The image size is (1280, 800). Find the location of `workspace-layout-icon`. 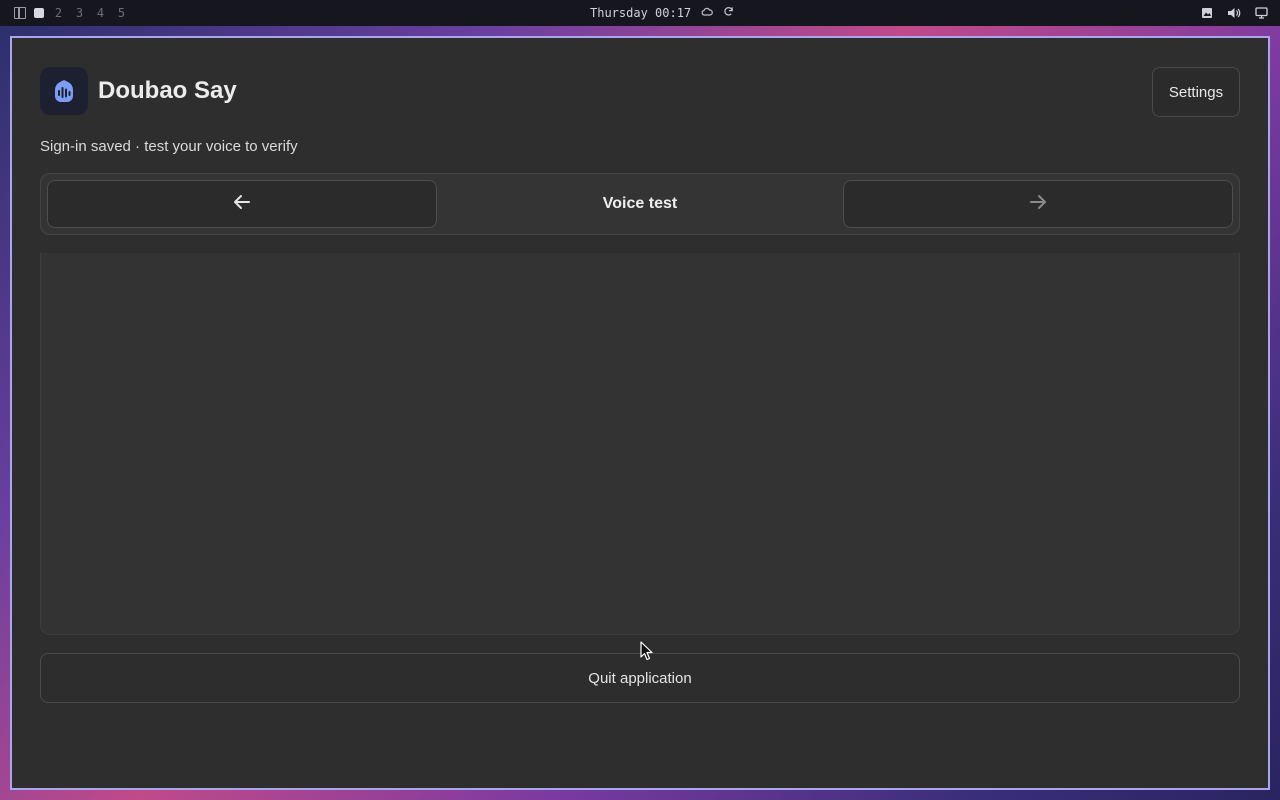

workspace-layout-icon is located at coordinates (20, 13).